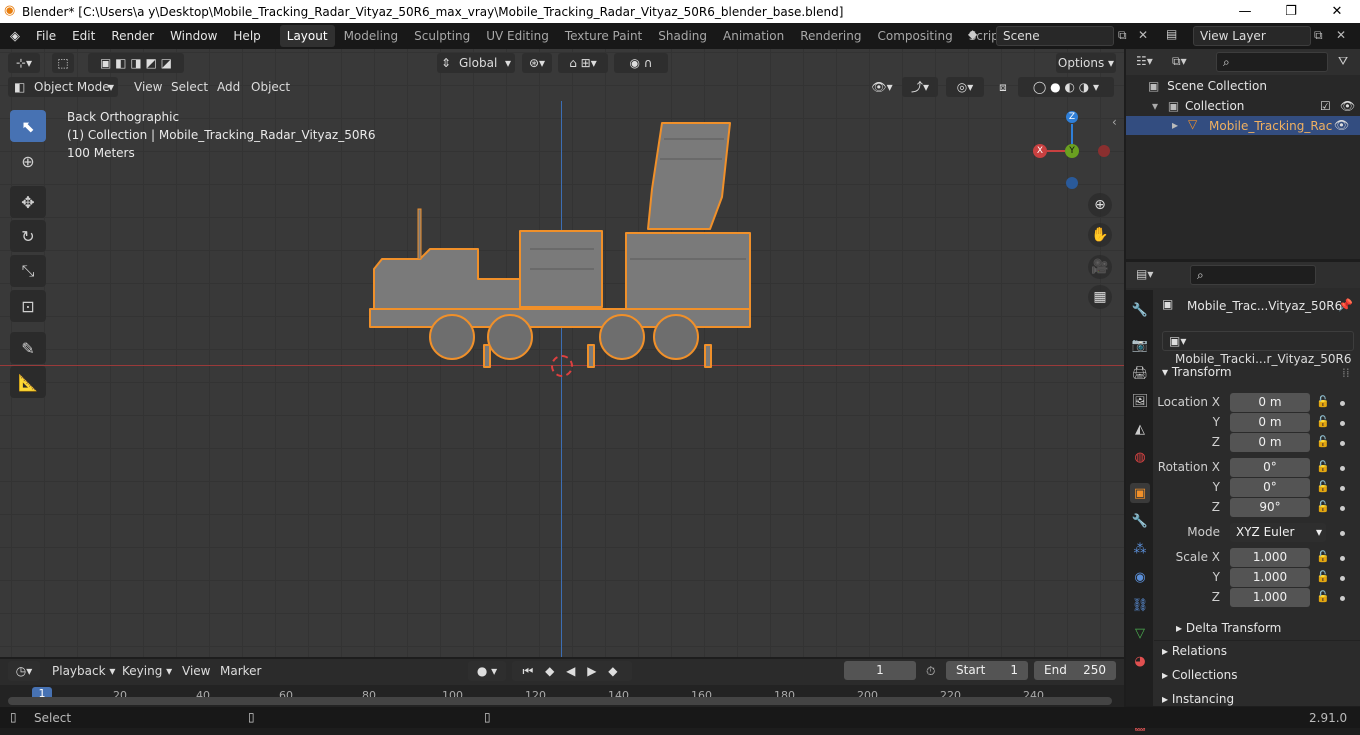  What do you see at coordinates (1155, 106) in the screenshot?
I see `expand-chevron-icon: ▾` at bounding box center [1155, 106].